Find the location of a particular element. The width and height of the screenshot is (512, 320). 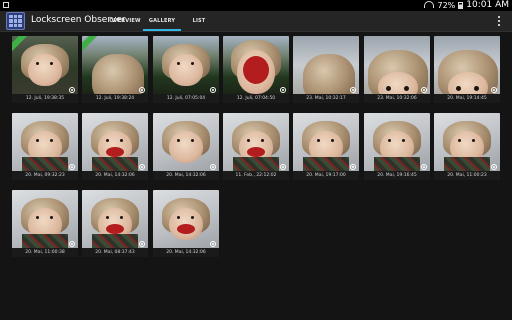

gallery-thumbnail: 23. Mai, 10:32:17 is located at coordinates (326, 69).